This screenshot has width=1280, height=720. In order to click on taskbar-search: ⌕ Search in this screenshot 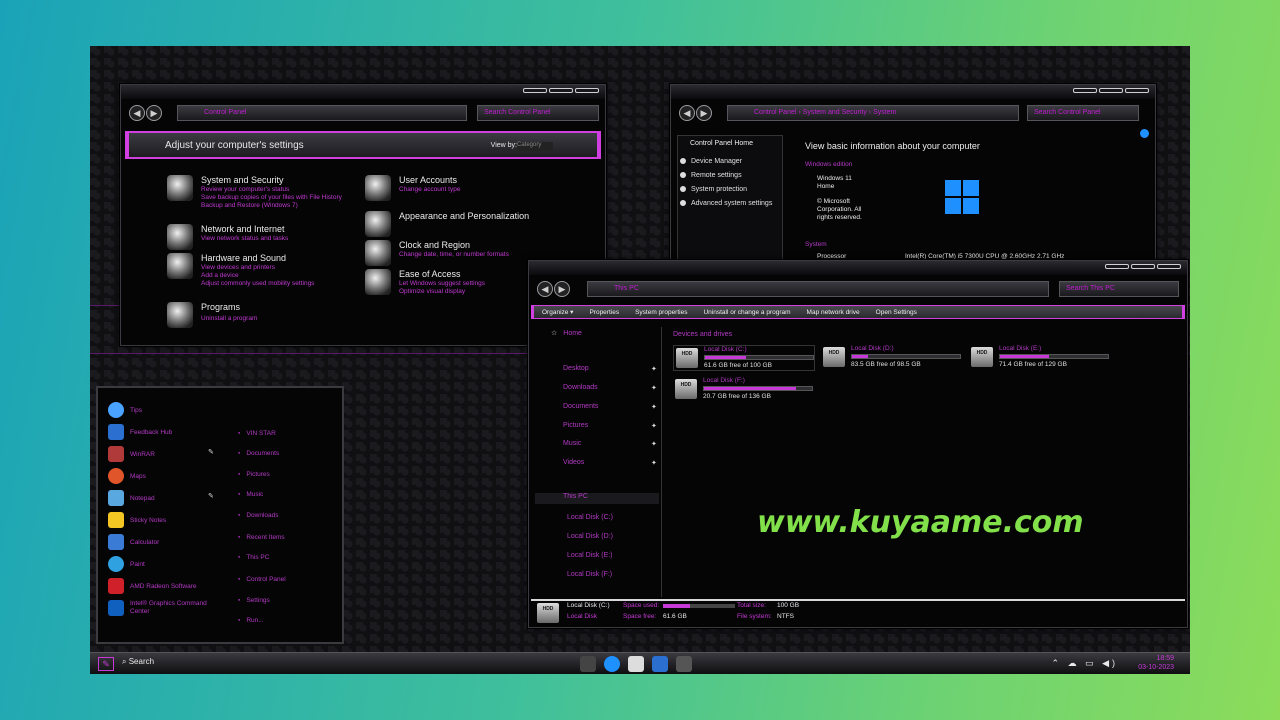, I will do `click(138, 662)`.